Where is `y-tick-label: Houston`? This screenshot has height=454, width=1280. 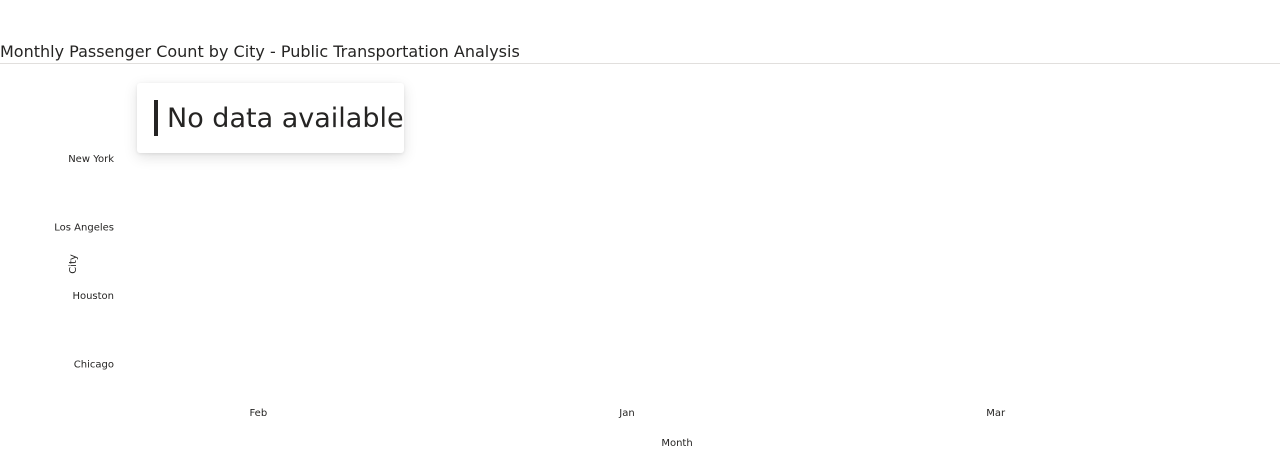
y-tick-label: Houston is located at coordinates (93, 296).